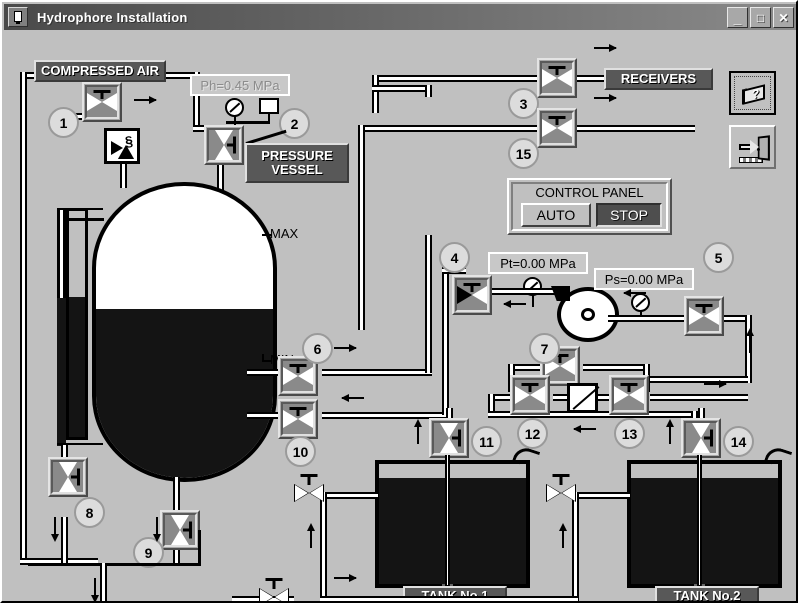 The width and height of the screenshot is (798, 603). I want to click on tank-2-inlet-valve, so click(561, 488).